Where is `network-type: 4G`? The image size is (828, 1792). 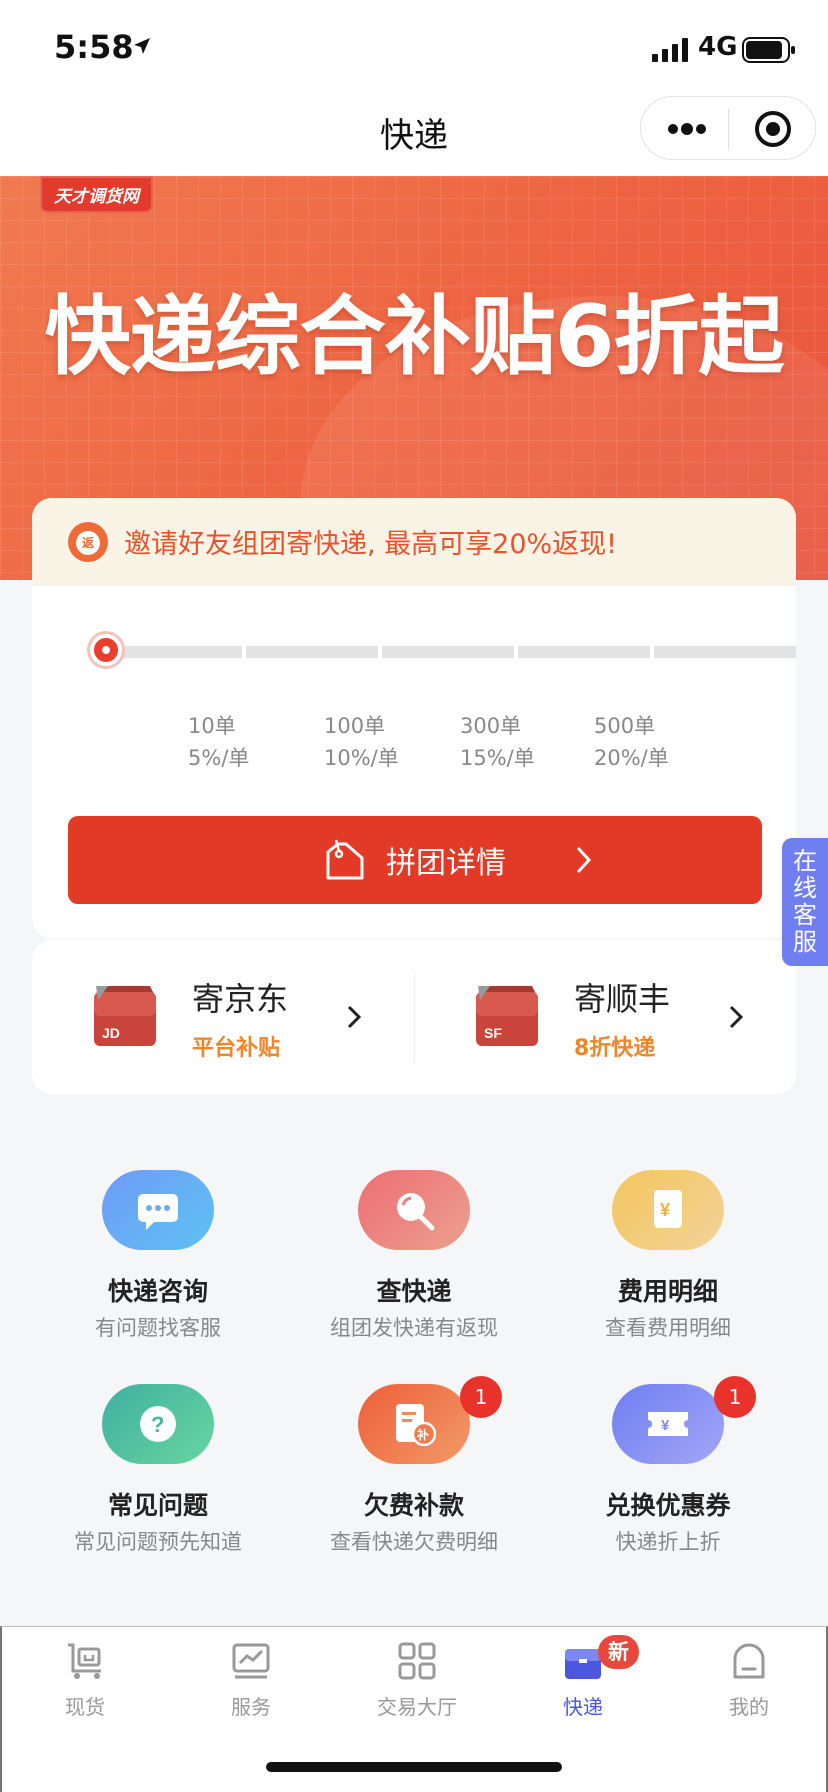 network-type: 4G is located at coordinates (718, 47).